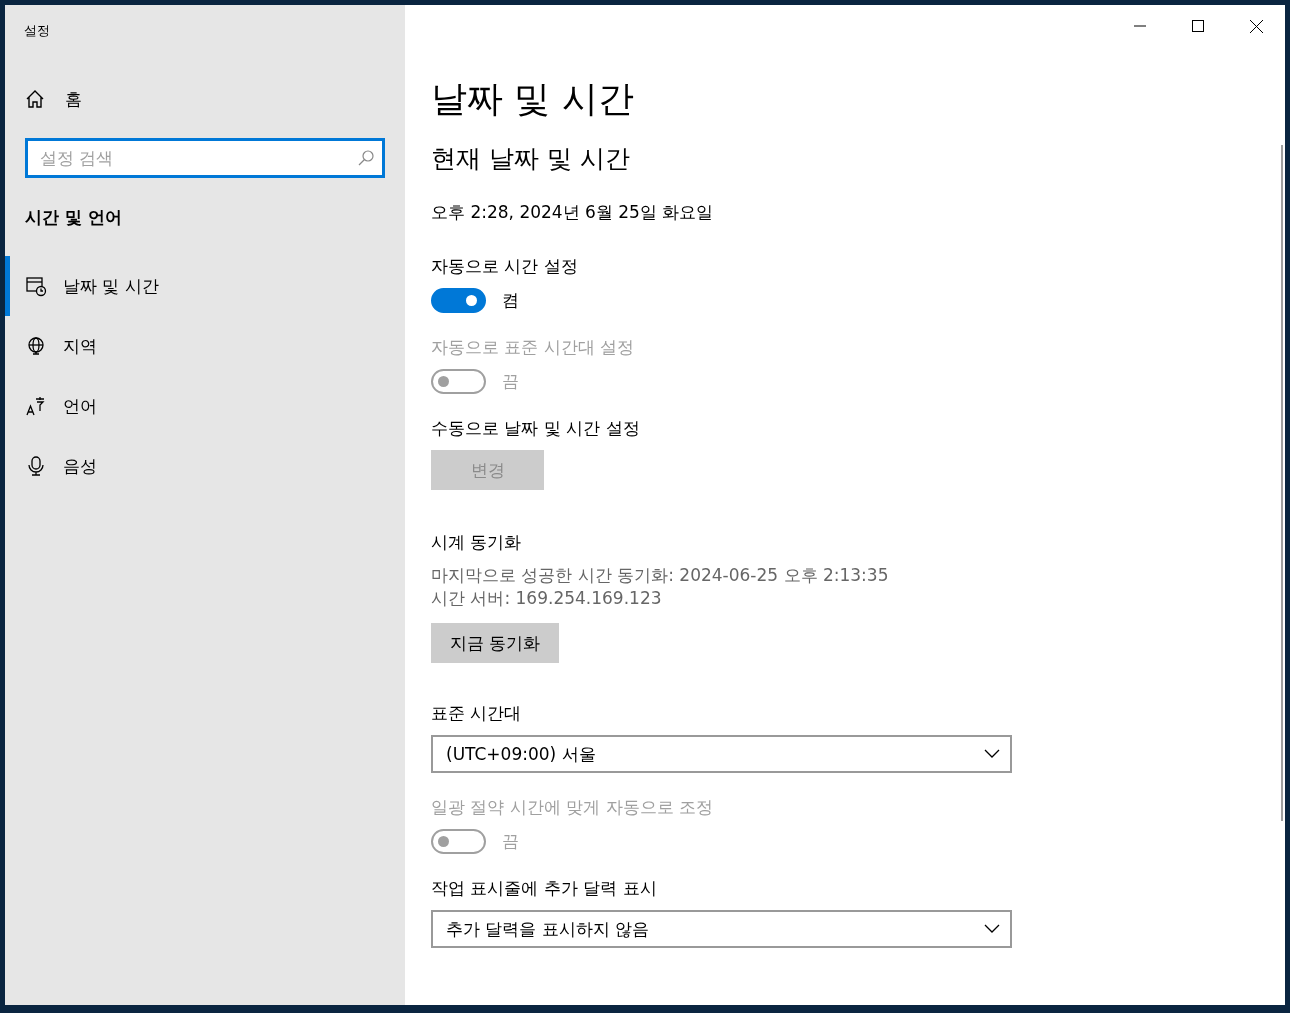  I want to click on language-icon, so click(36, 406).